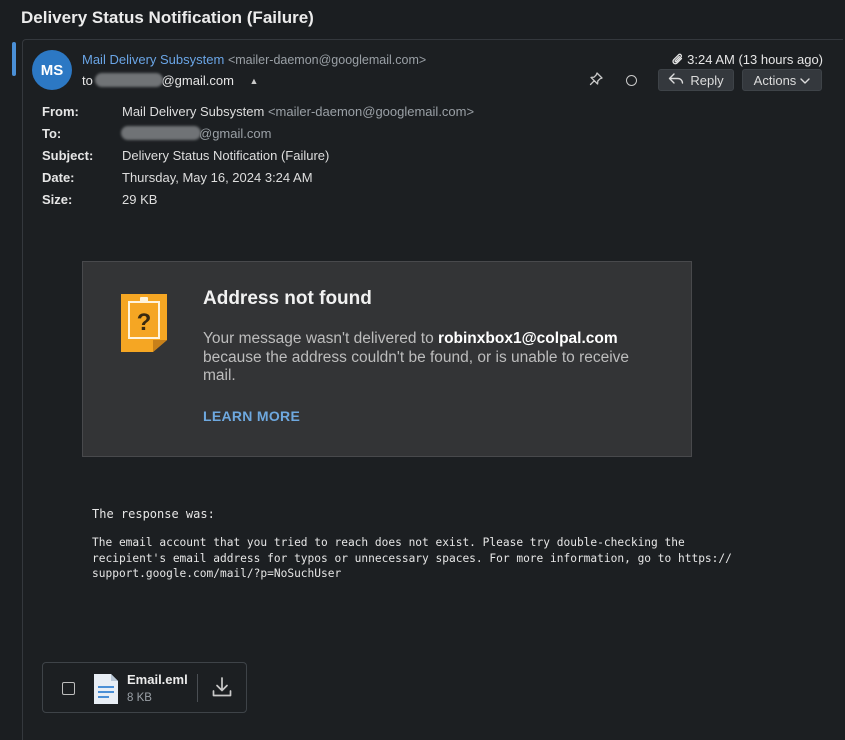  Describe the element at coordinates (14, 59) in the screenshot. I see `selected-indicator` at that location.